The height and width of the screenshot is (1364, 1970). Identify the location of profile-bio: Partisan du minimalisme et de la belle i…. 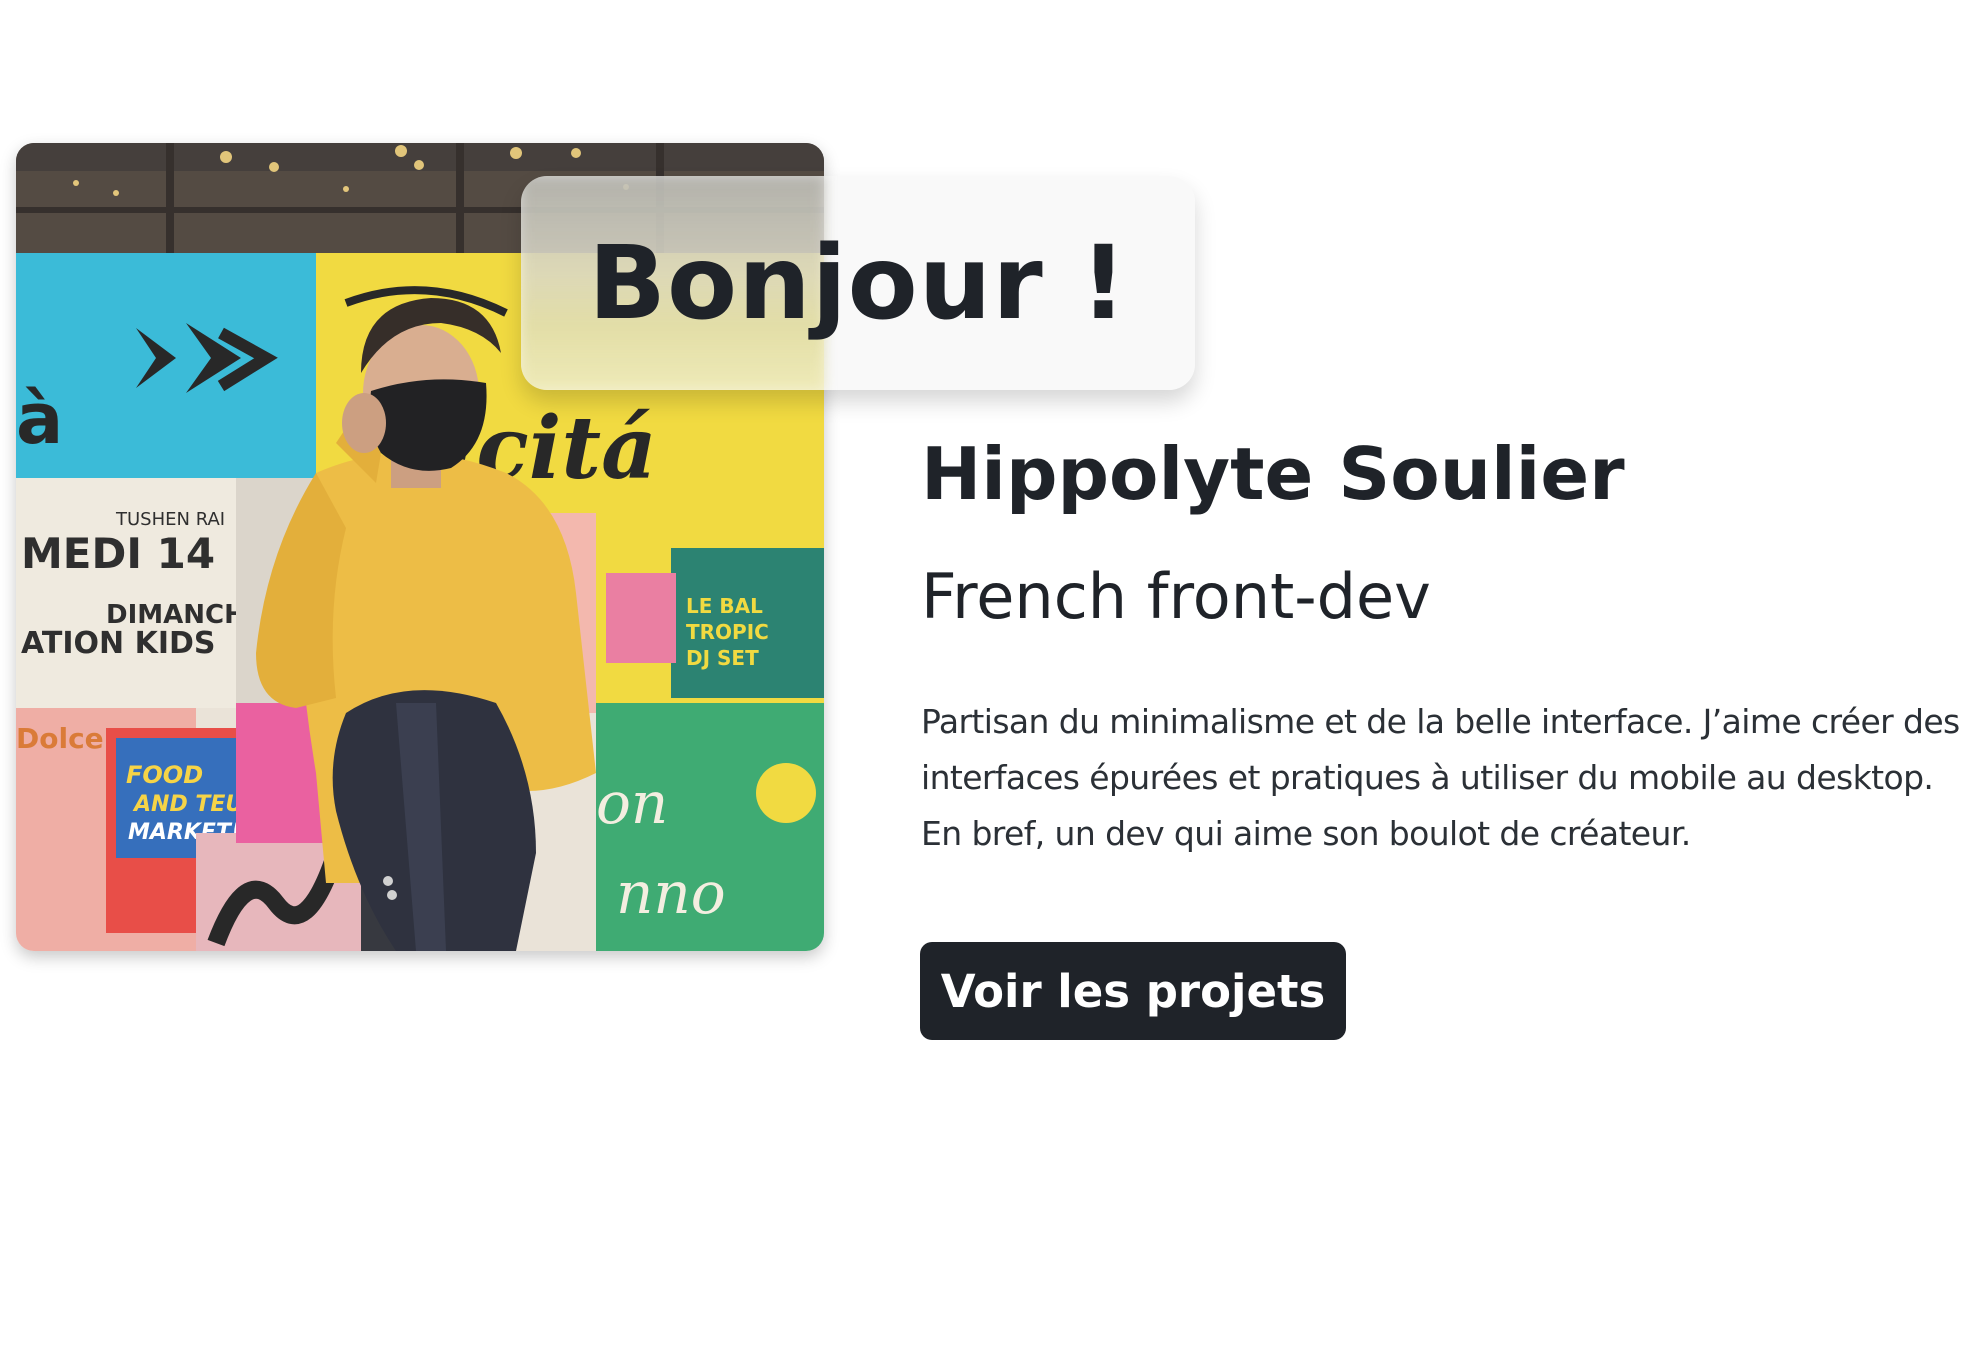
(1440, 777).